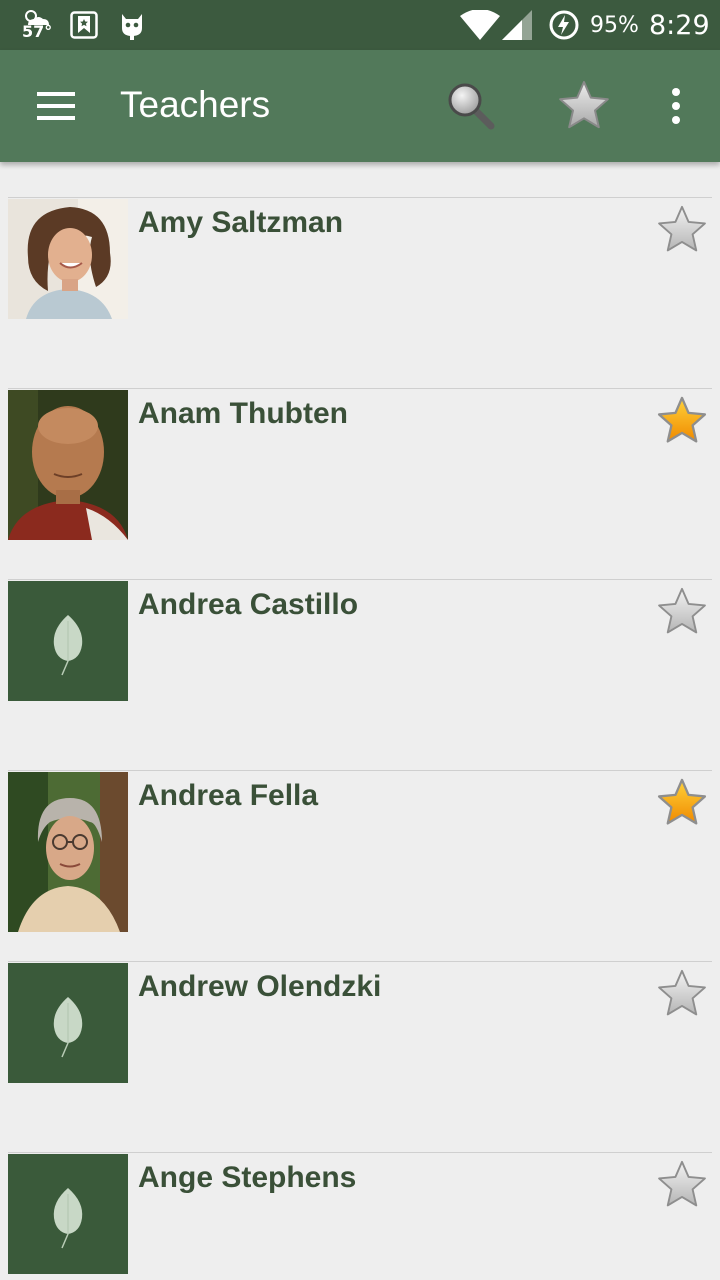  What do you see at coordinates (517, 25) in the screenshot?
I see `cell-signal-icon` at bounding box center [517, 25].